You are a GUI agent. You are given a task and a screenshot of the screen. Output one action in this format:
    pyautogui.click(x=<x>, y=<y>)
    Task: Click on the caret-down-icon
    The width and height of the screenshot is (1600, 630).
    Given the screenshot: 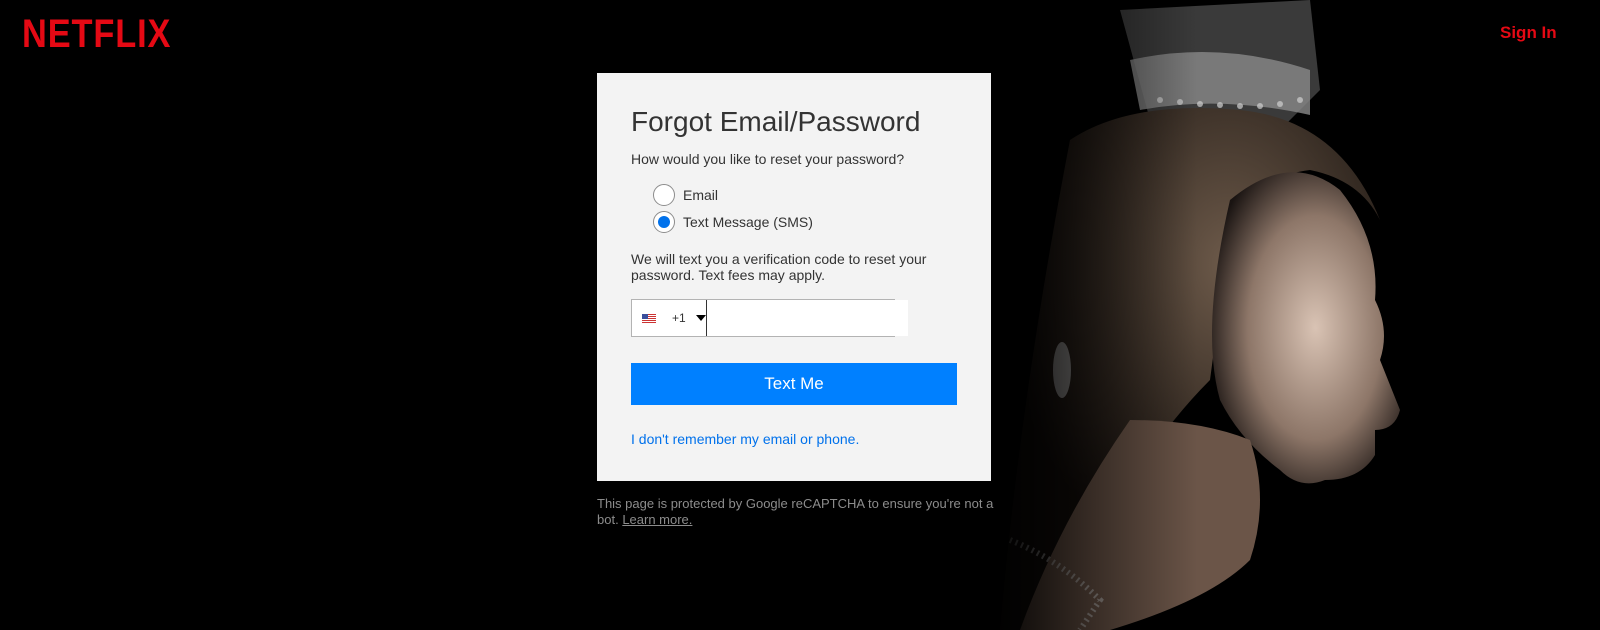 What is the action you would take?
    pyautogui.click(x=700, y=318)
    